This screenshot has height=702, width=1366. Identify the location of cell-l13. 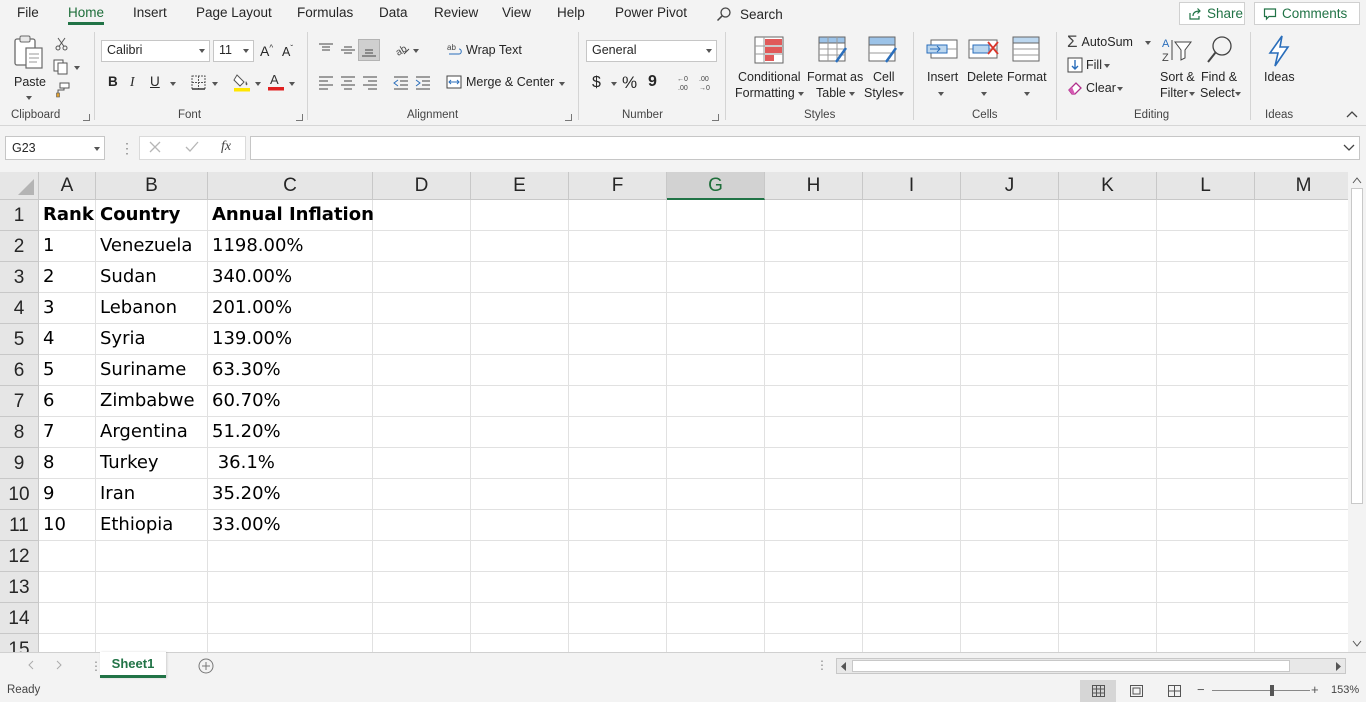
(1206, 587).